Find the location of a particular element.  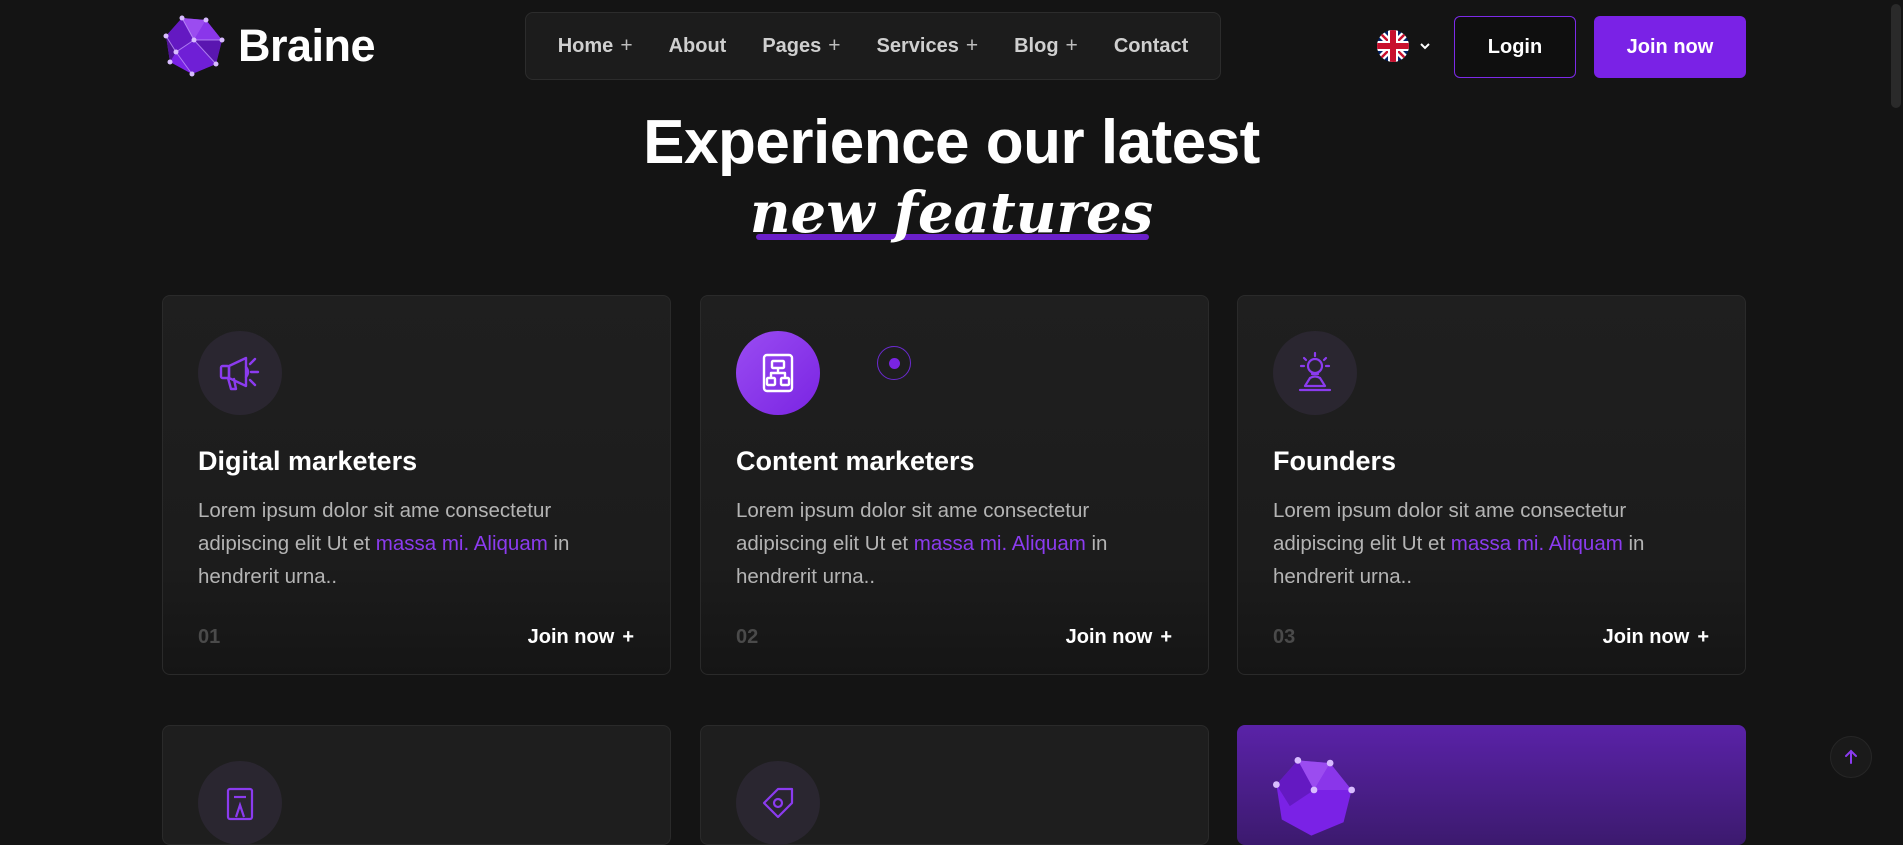

nav-home: Home + is located at coordinates (595, 46).